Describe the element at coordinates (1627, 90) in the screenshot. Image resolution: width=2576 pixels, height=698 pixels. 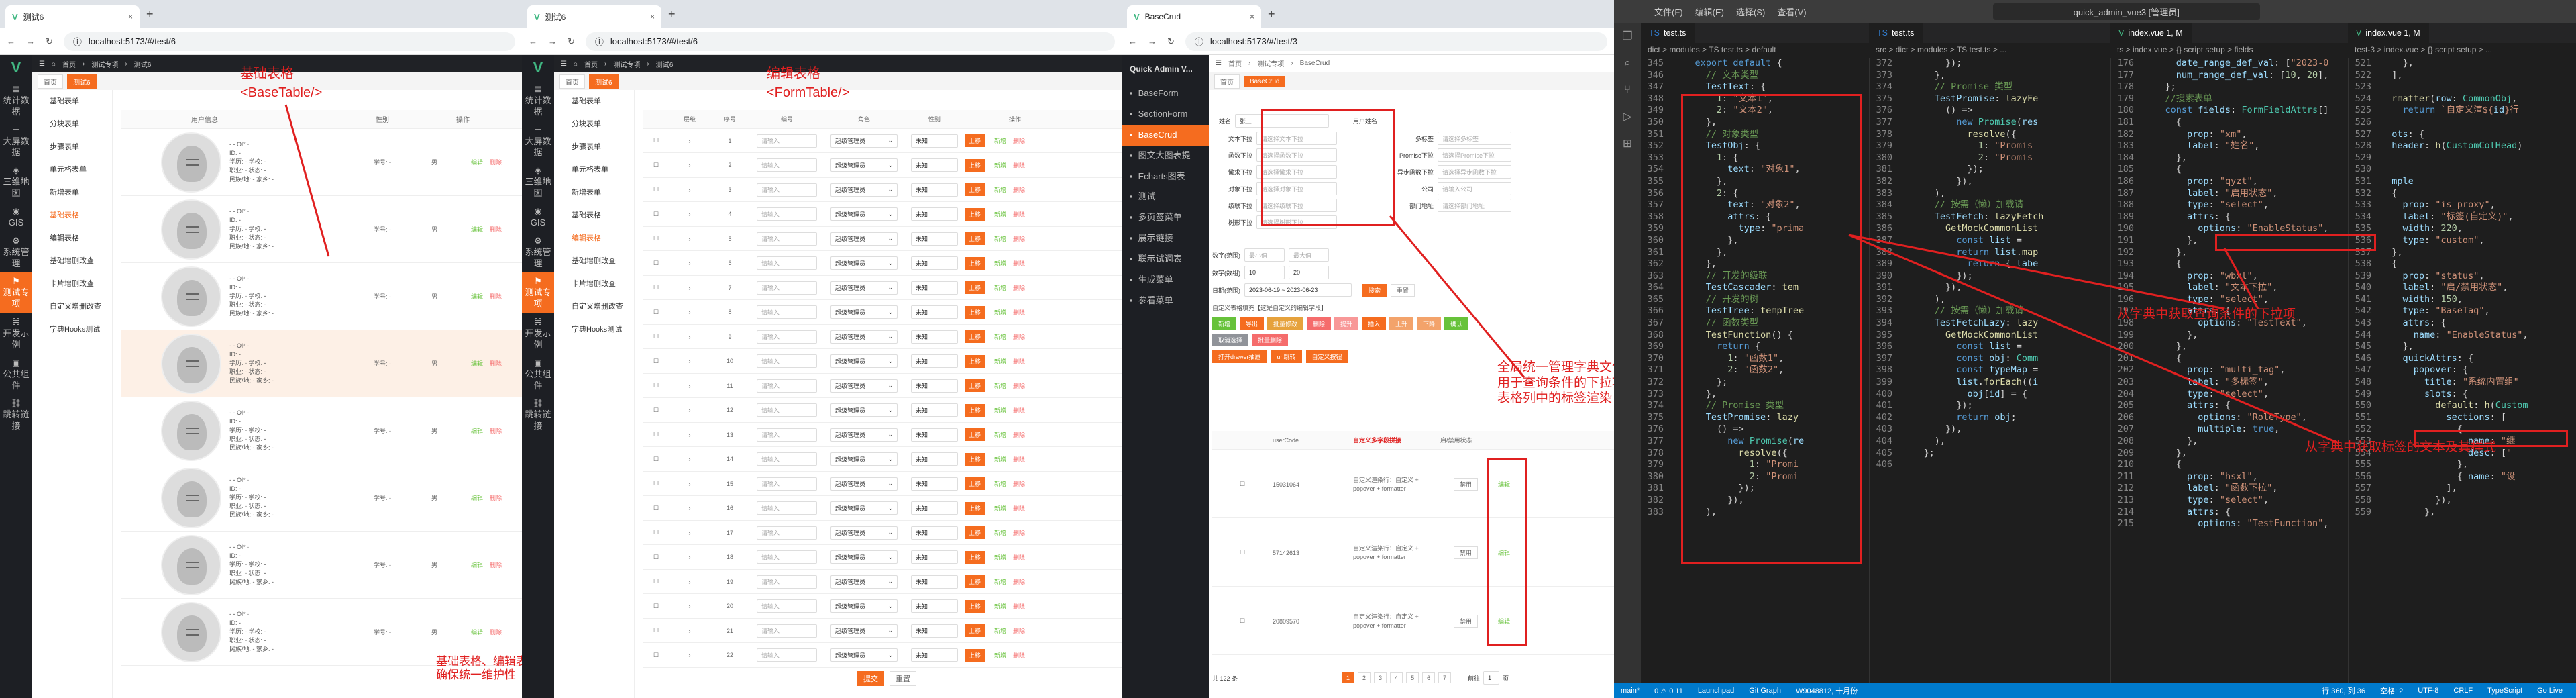
I see `source-control-icon: ⑂` at that location.